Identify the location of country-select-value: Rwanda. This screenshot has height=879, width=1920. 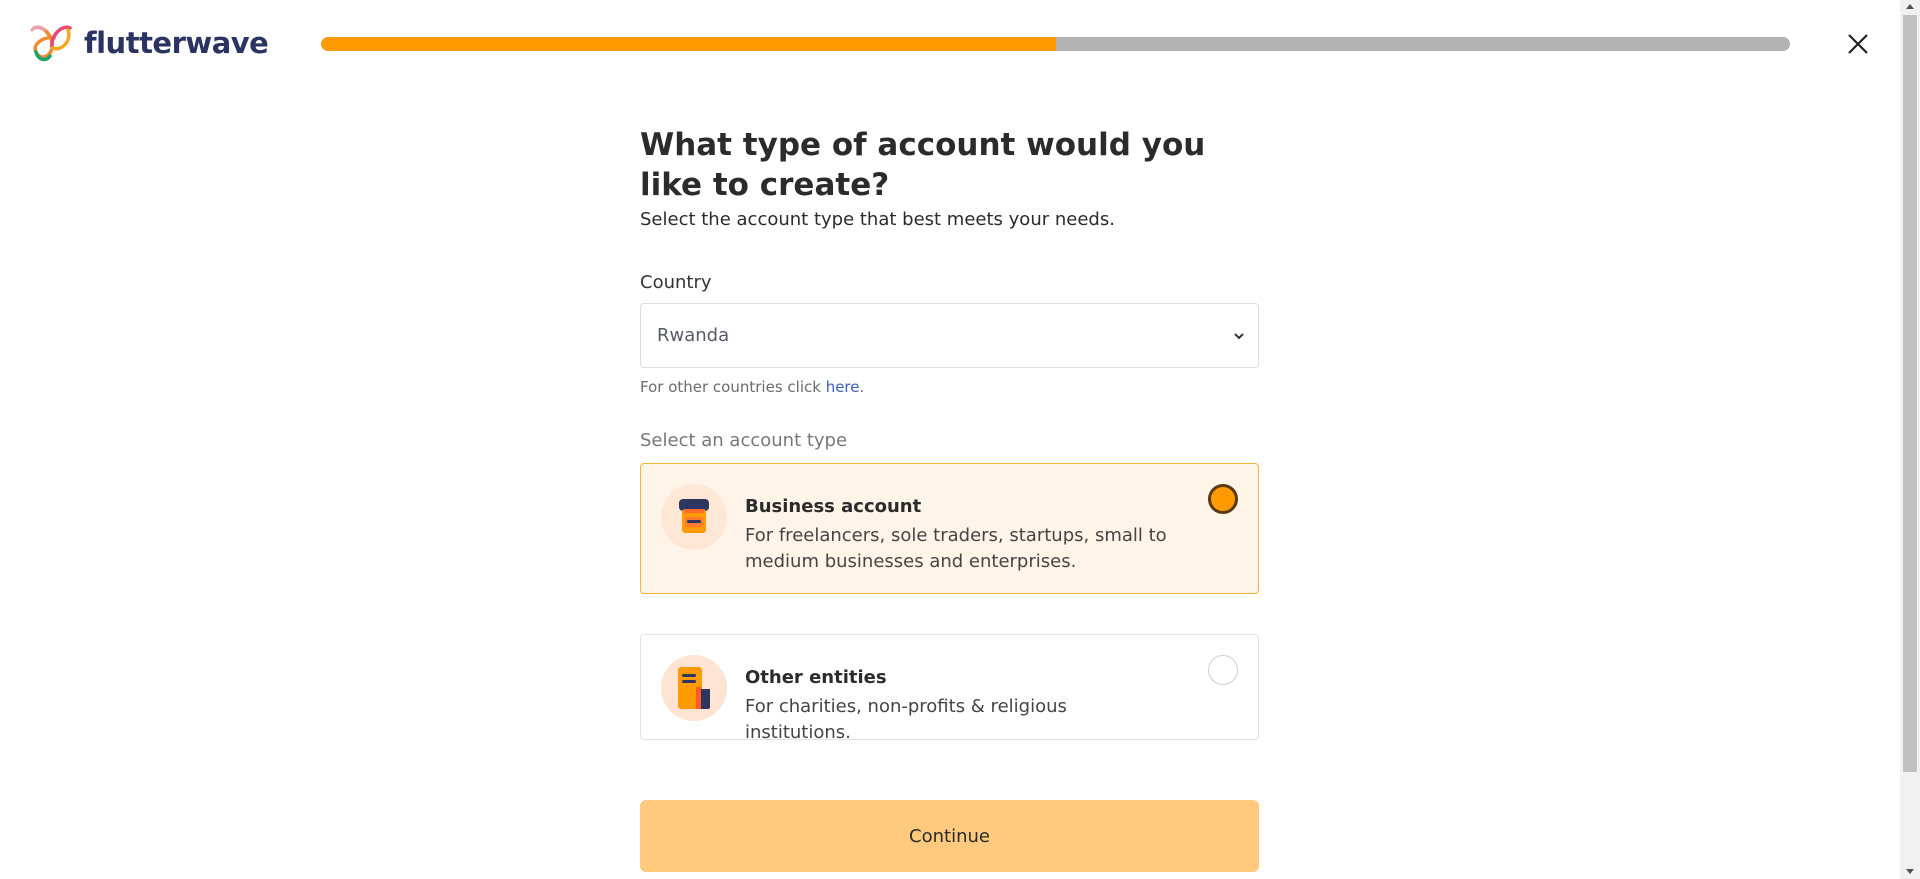
(693, 335).